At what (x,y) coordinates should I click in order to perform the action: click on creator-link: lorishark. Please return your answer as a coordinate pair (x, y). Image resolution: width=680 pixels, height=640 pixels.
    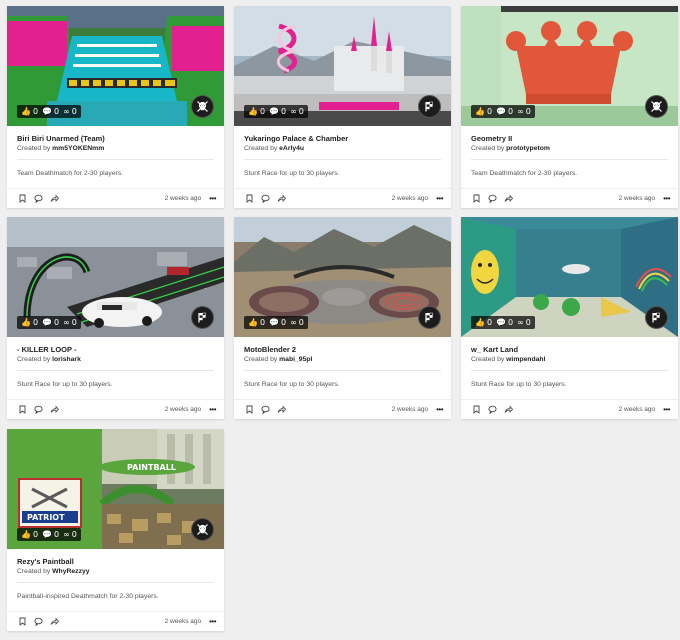
    Looking at the image, I should click on (66, 359).